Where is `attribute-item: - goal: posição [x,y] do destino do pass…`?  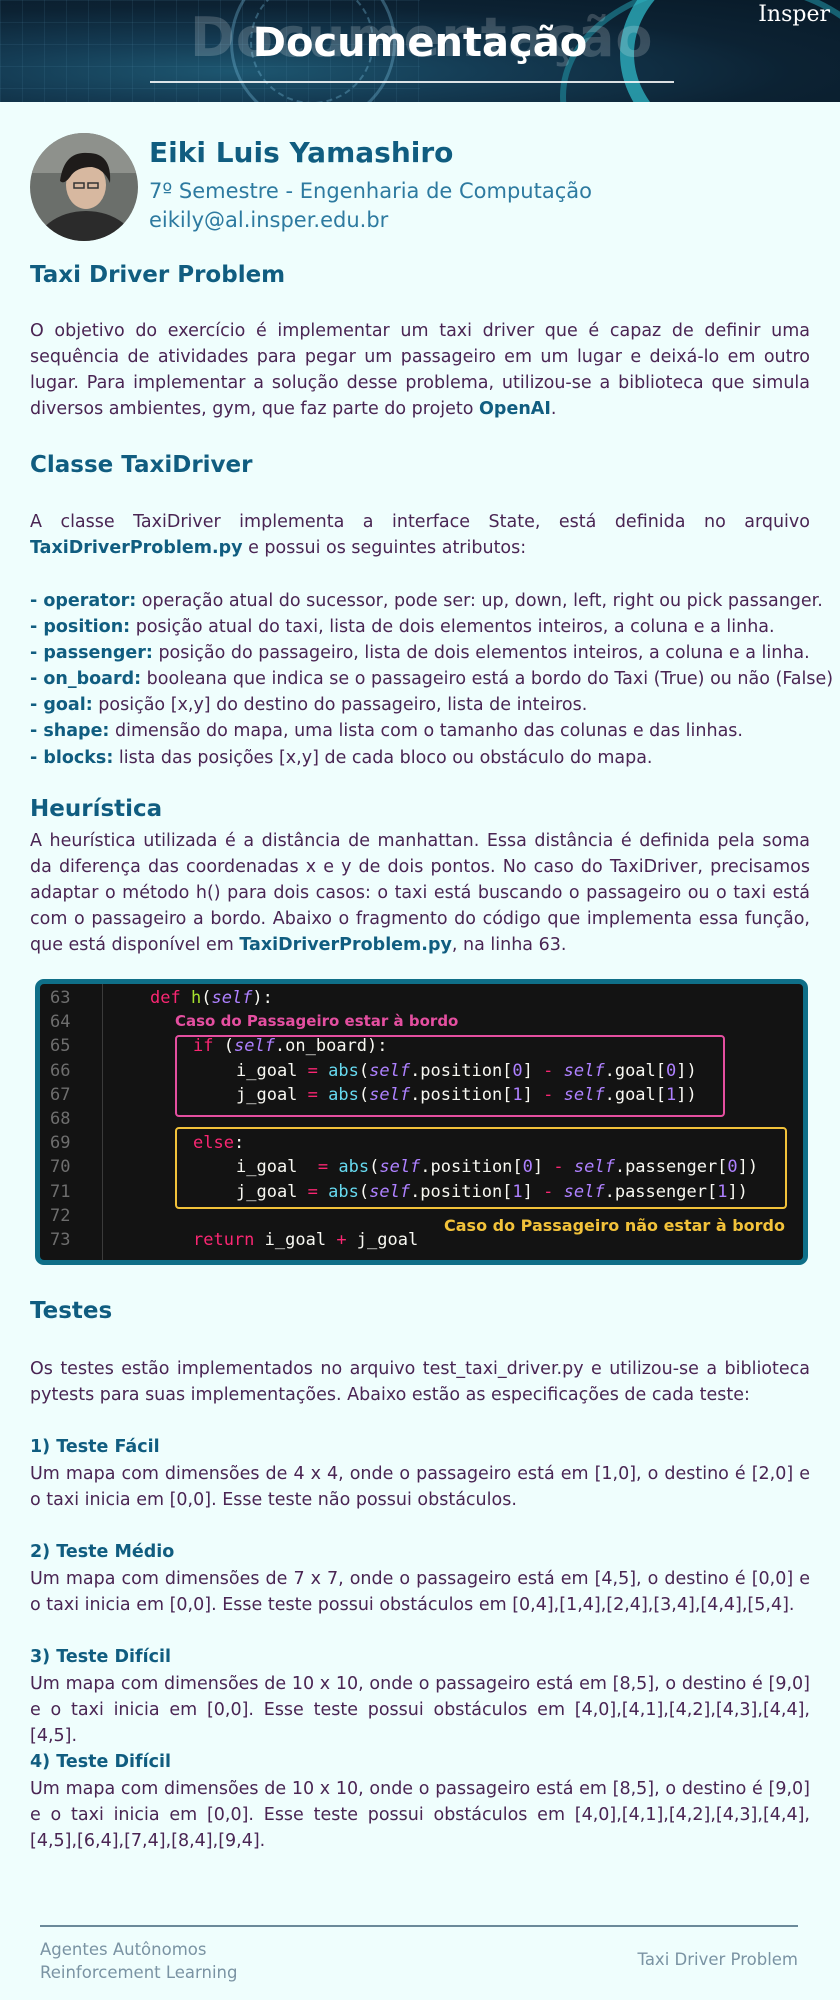
attribute-item: - goal: posição [x,y] do destino do pass… is located at coordinates (425, 705).